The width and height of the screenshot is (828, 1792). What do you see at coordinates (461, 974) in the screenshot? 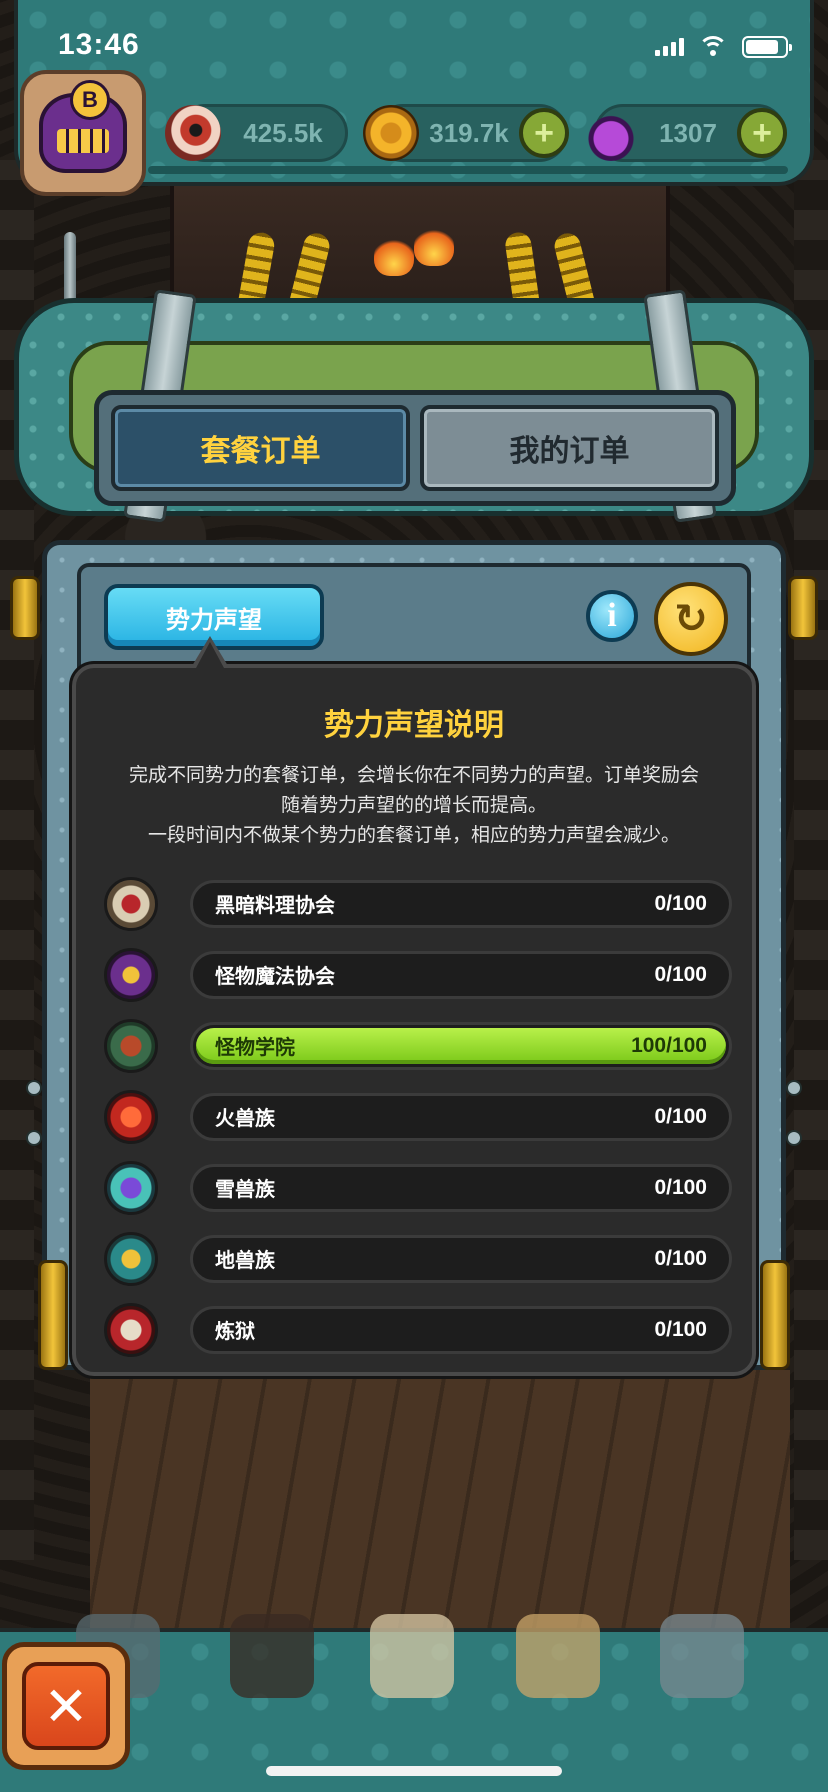
I see `faction-progress-bar: 怪物魔法协会 0/100` at bounding box center [461, 974].